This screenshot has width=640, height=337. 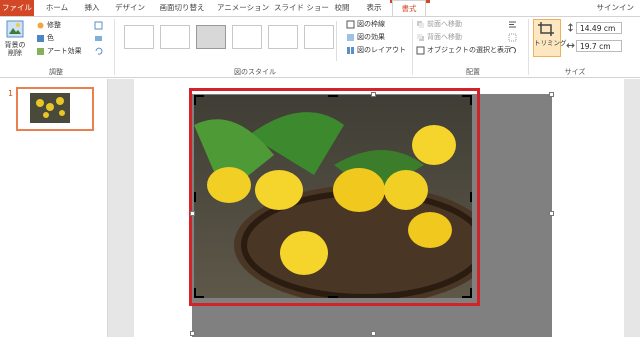 What do you see at coordinates (469, 50) in the screenshot?
I see `selection-pane-button: オブジェクトの選択と表示` at bounding box center [469, 50].